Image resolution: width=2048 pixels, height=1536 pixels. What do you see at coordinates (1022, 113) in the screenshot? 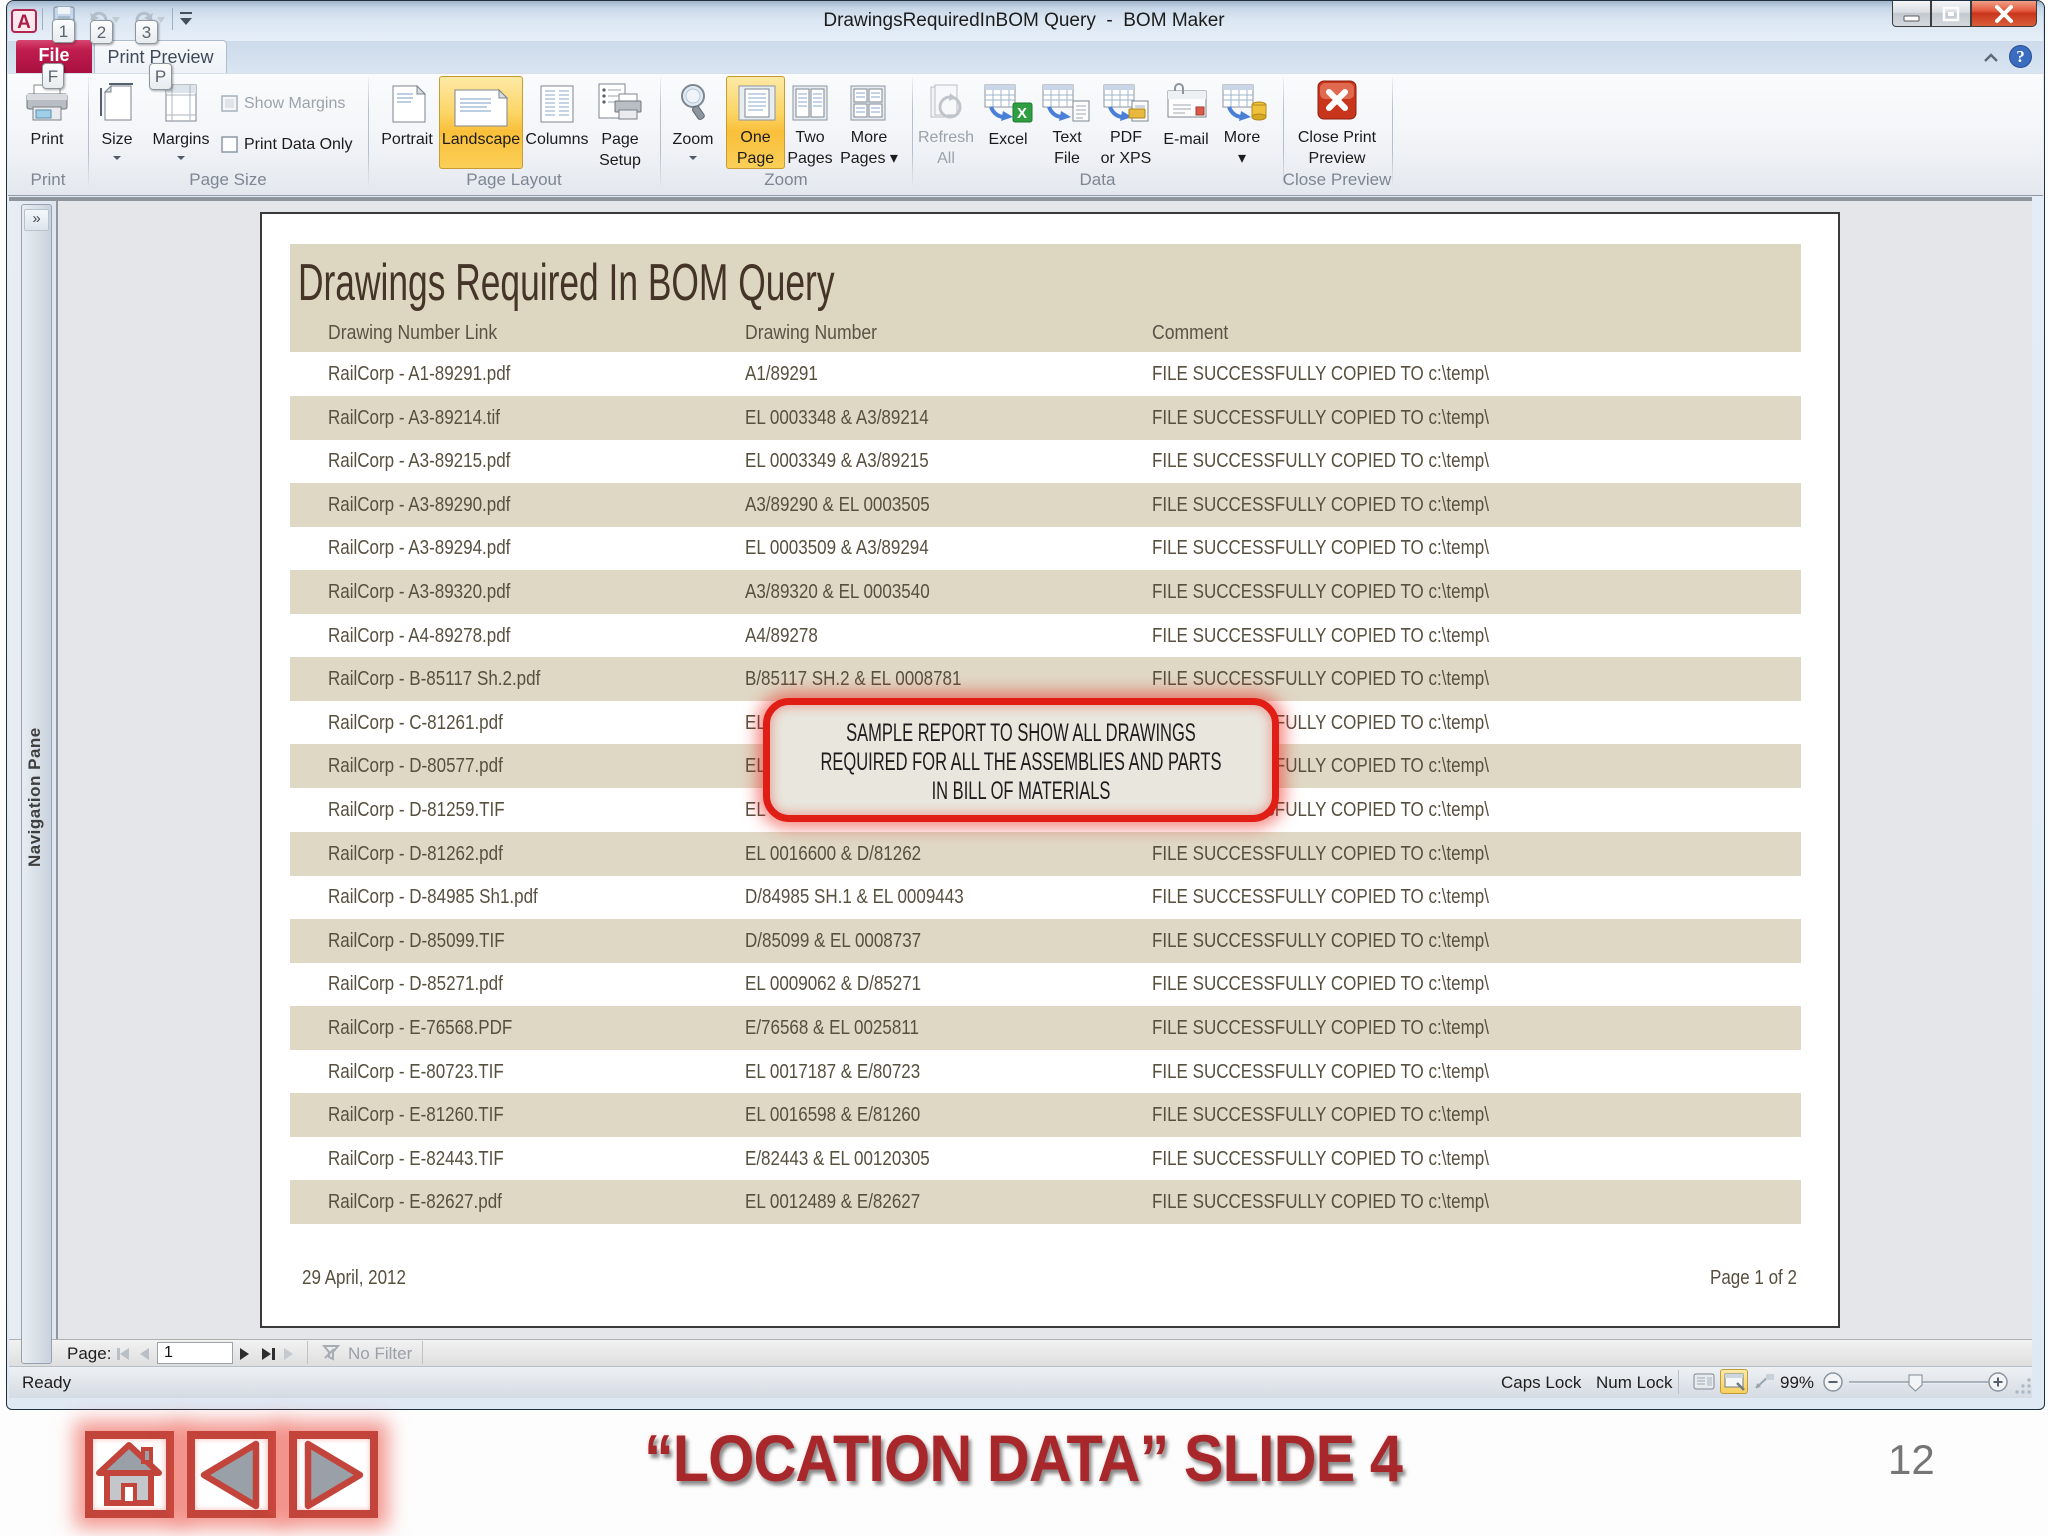
I see `svg-text: X` at bounding box center [1022, 113].